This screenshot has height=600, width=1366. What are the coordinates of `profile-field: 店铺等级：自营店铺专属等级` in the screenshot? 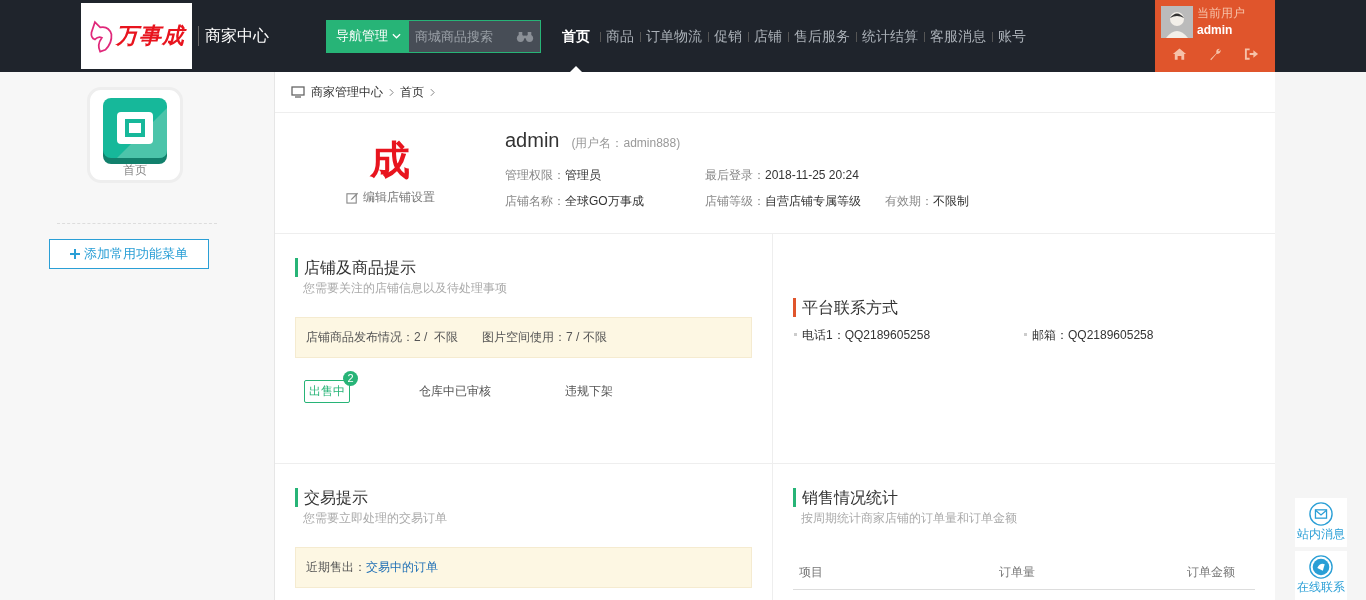 It's located at (795, 201).